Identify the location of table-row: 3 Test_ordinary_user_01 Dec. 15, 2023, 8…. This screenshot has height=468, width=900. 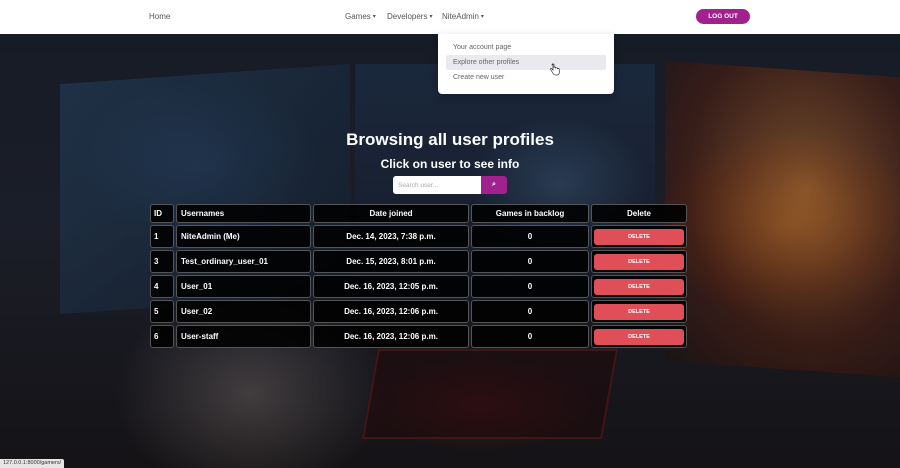
(420, 261).